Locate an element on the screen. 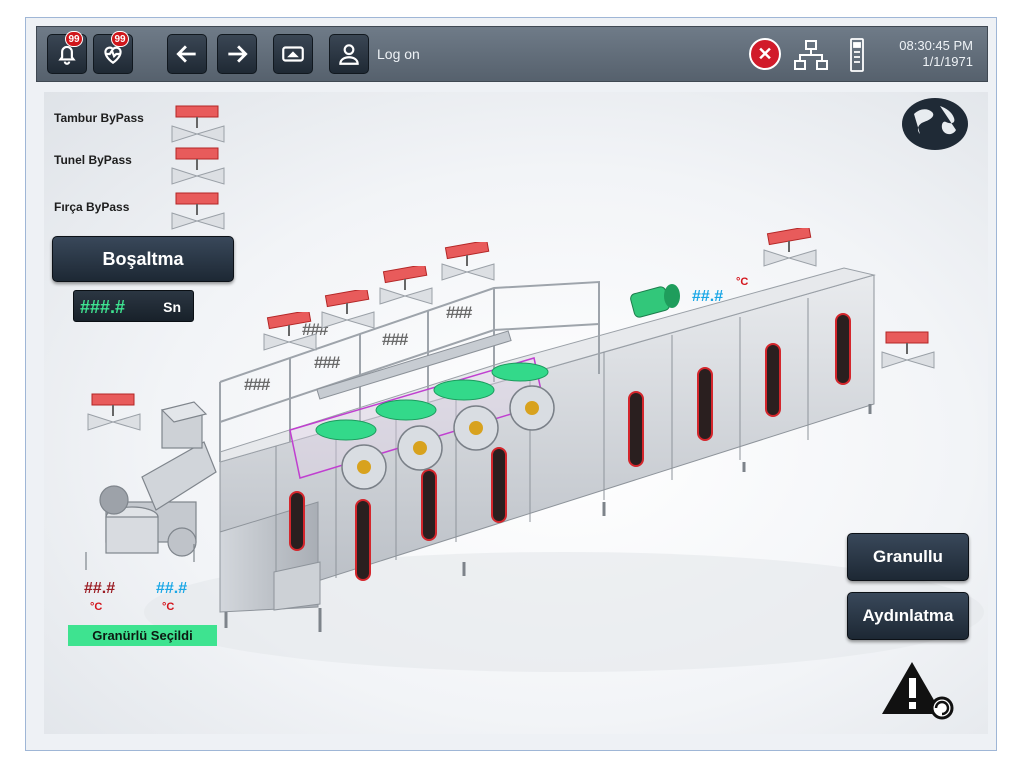 The height and width of the screenshot is (768, 1024). error-x-icon: ✕ is located at coordinates (765, 54).